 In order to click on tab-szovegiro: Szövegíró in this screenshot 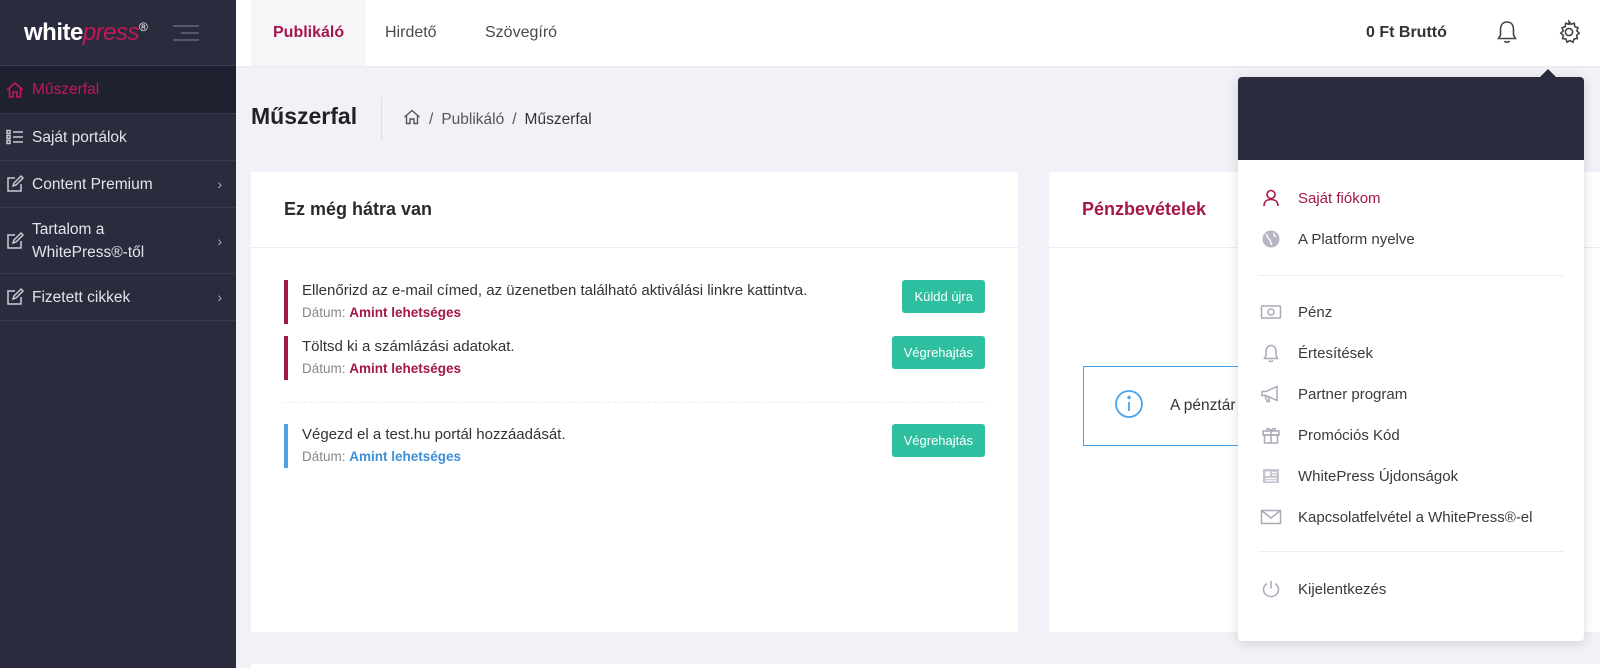, I will do `click(521, 33)`.